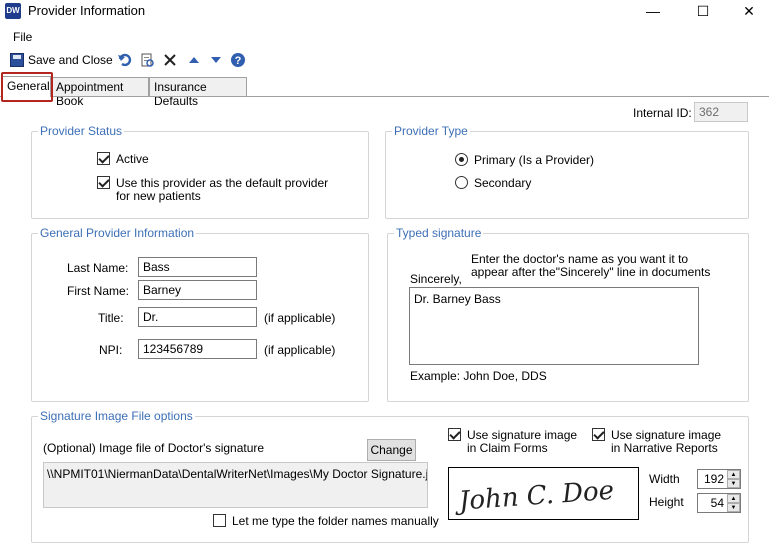  Describe the element at coordinates (132, 159) in the screenshot. I see `active-label: Active` at that location.